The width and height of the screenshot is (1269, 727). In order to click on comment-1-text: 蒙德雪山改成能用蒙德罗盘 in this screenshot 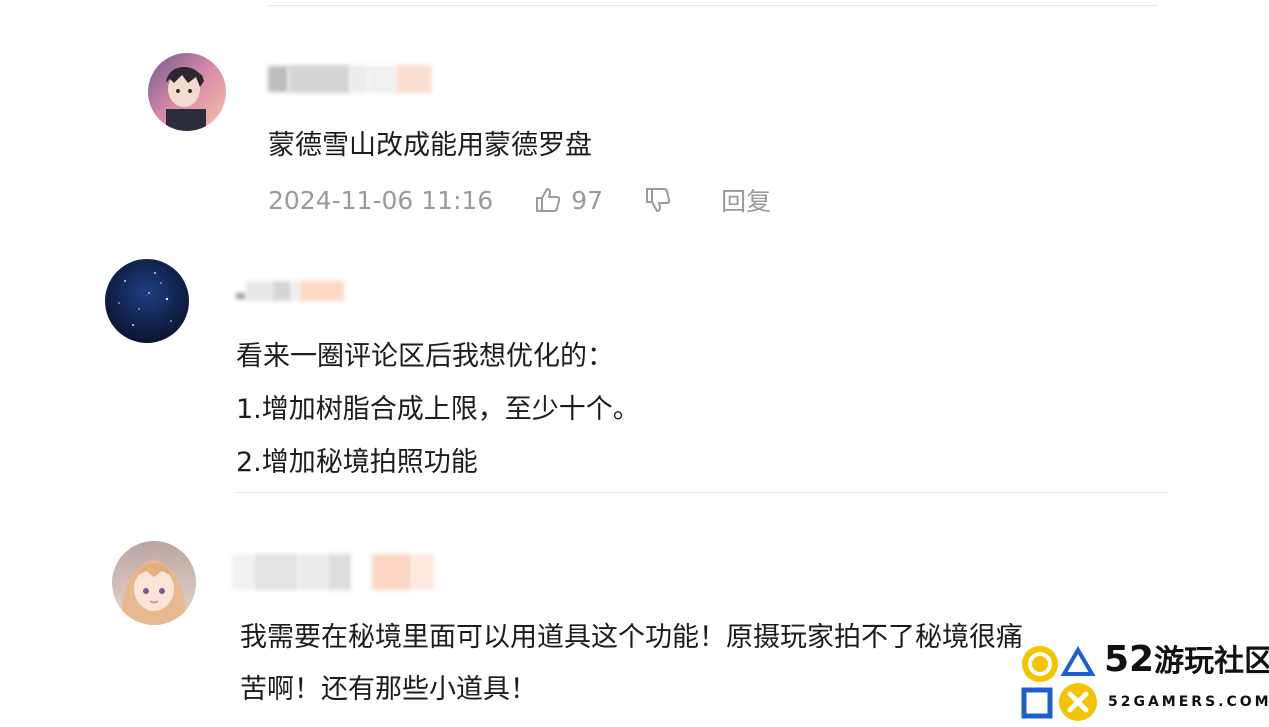, I will do `click(430, 146)`.